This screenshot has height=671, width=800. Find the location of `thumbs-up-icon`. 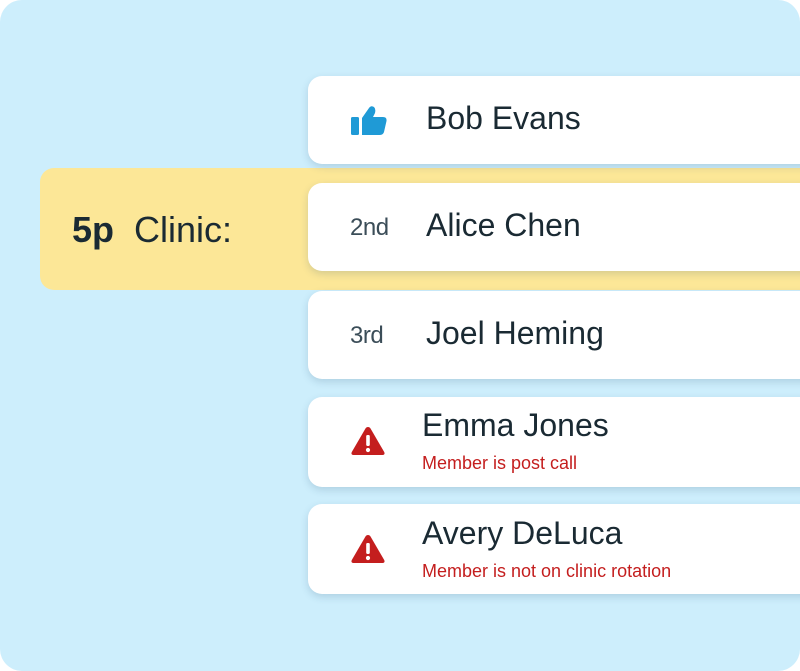

thumbs-up-icon is located at coordinates (378, 121).